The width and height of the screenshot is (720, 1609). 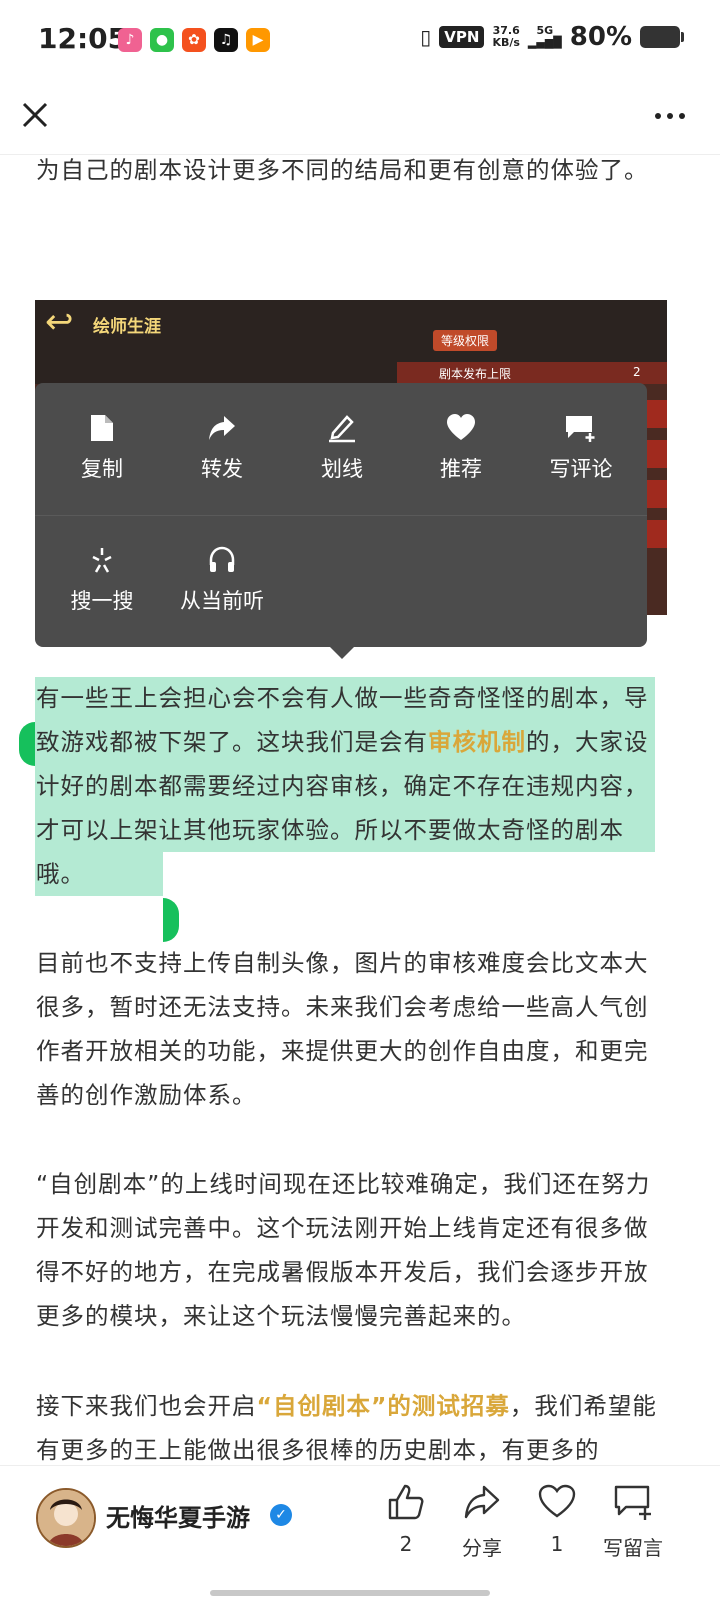 I want to click on more-dots-icon, so click(x=670, y=116).